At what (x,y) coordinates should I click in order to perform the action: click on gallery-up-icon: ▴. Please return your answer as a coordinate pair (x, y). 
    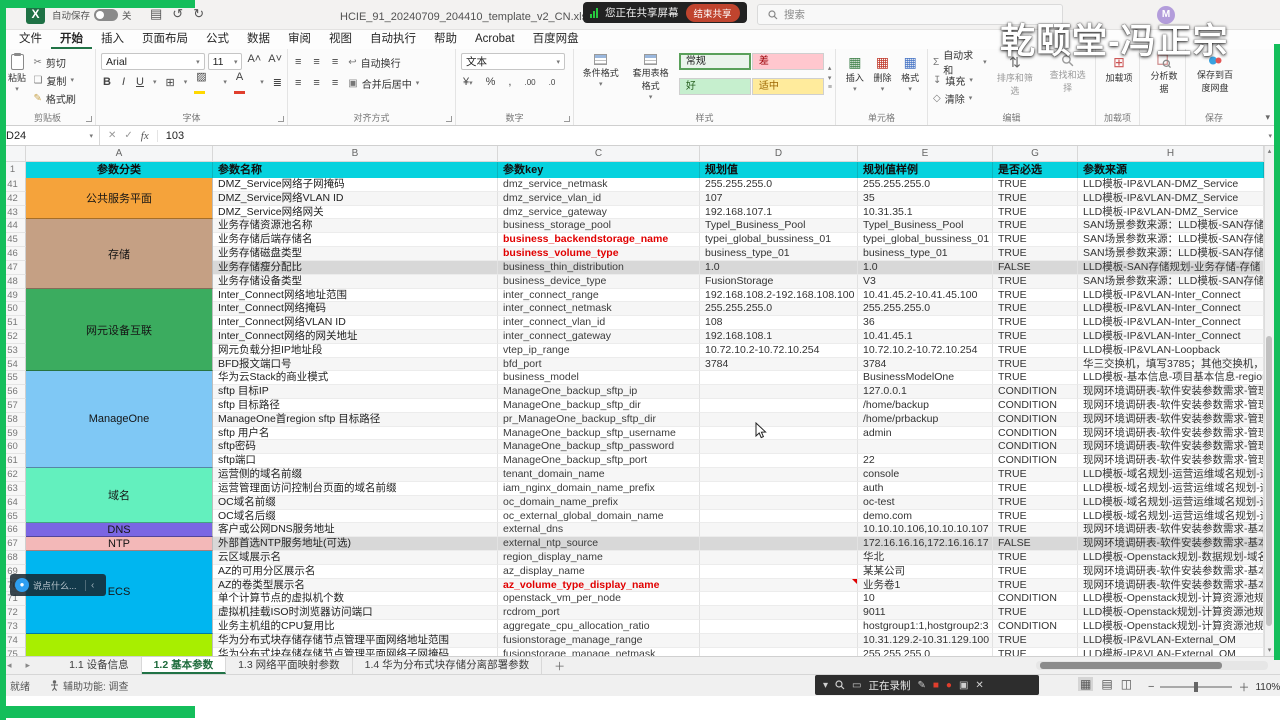
    Looking at the image, I should click on (830, 68).